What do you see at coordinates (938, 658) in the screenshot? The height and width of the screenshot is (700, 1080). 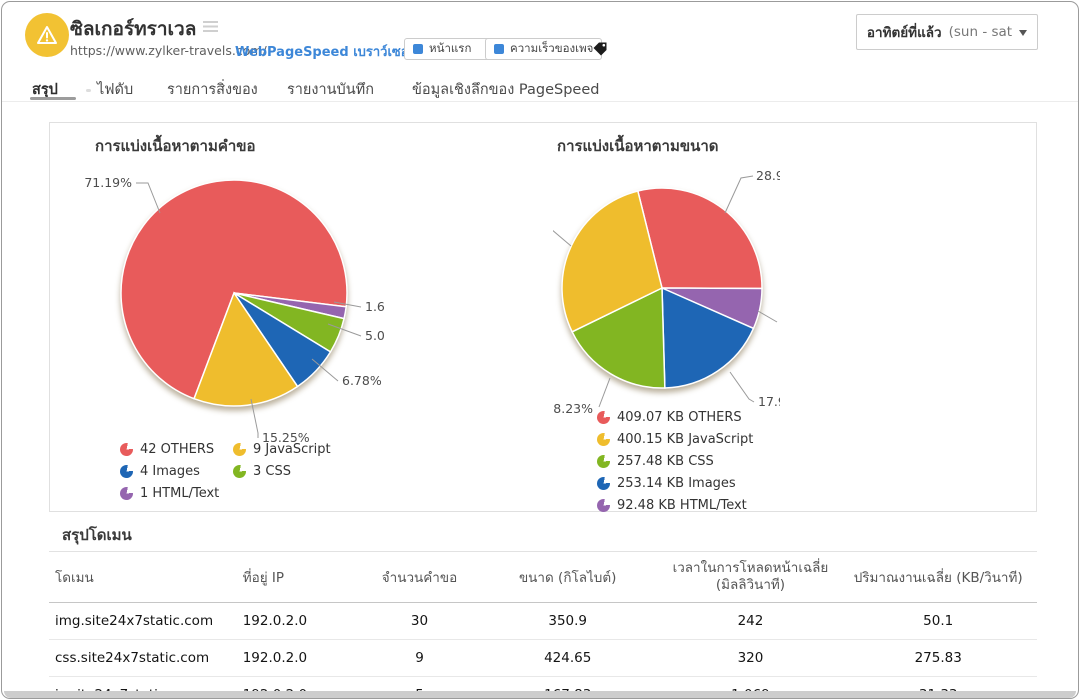 I see `cell-throughput: 275.83` at bounding box center [938, 658].